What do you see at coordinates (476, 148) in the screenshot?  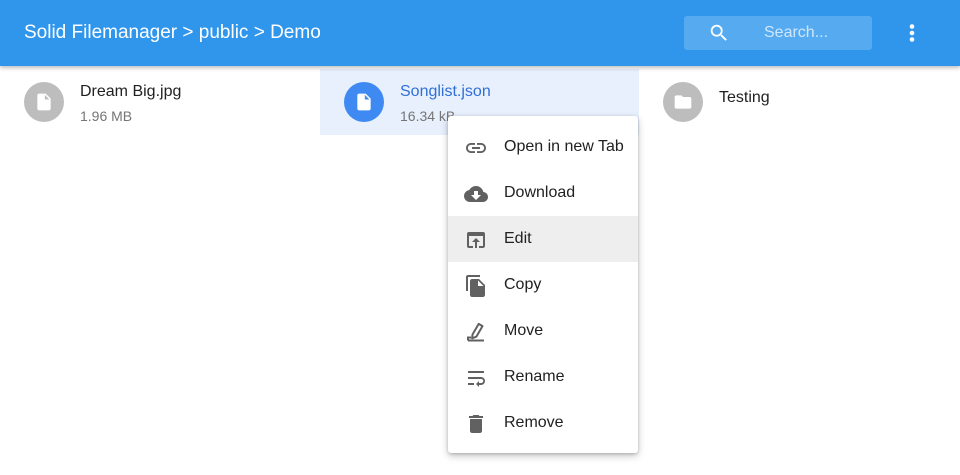 I see `link-icon` at bounding box center [476, 148].